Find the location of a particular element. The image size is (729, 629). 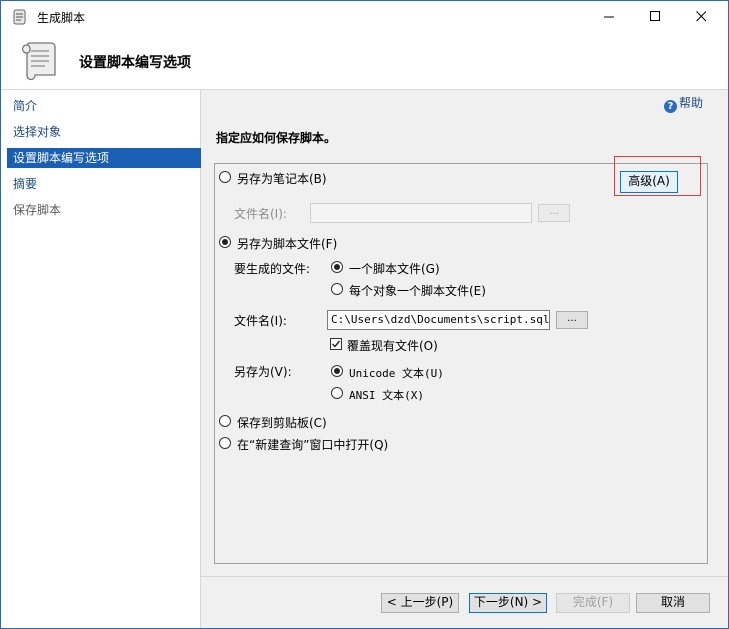

close-icon is located at coordinates (700, 16).